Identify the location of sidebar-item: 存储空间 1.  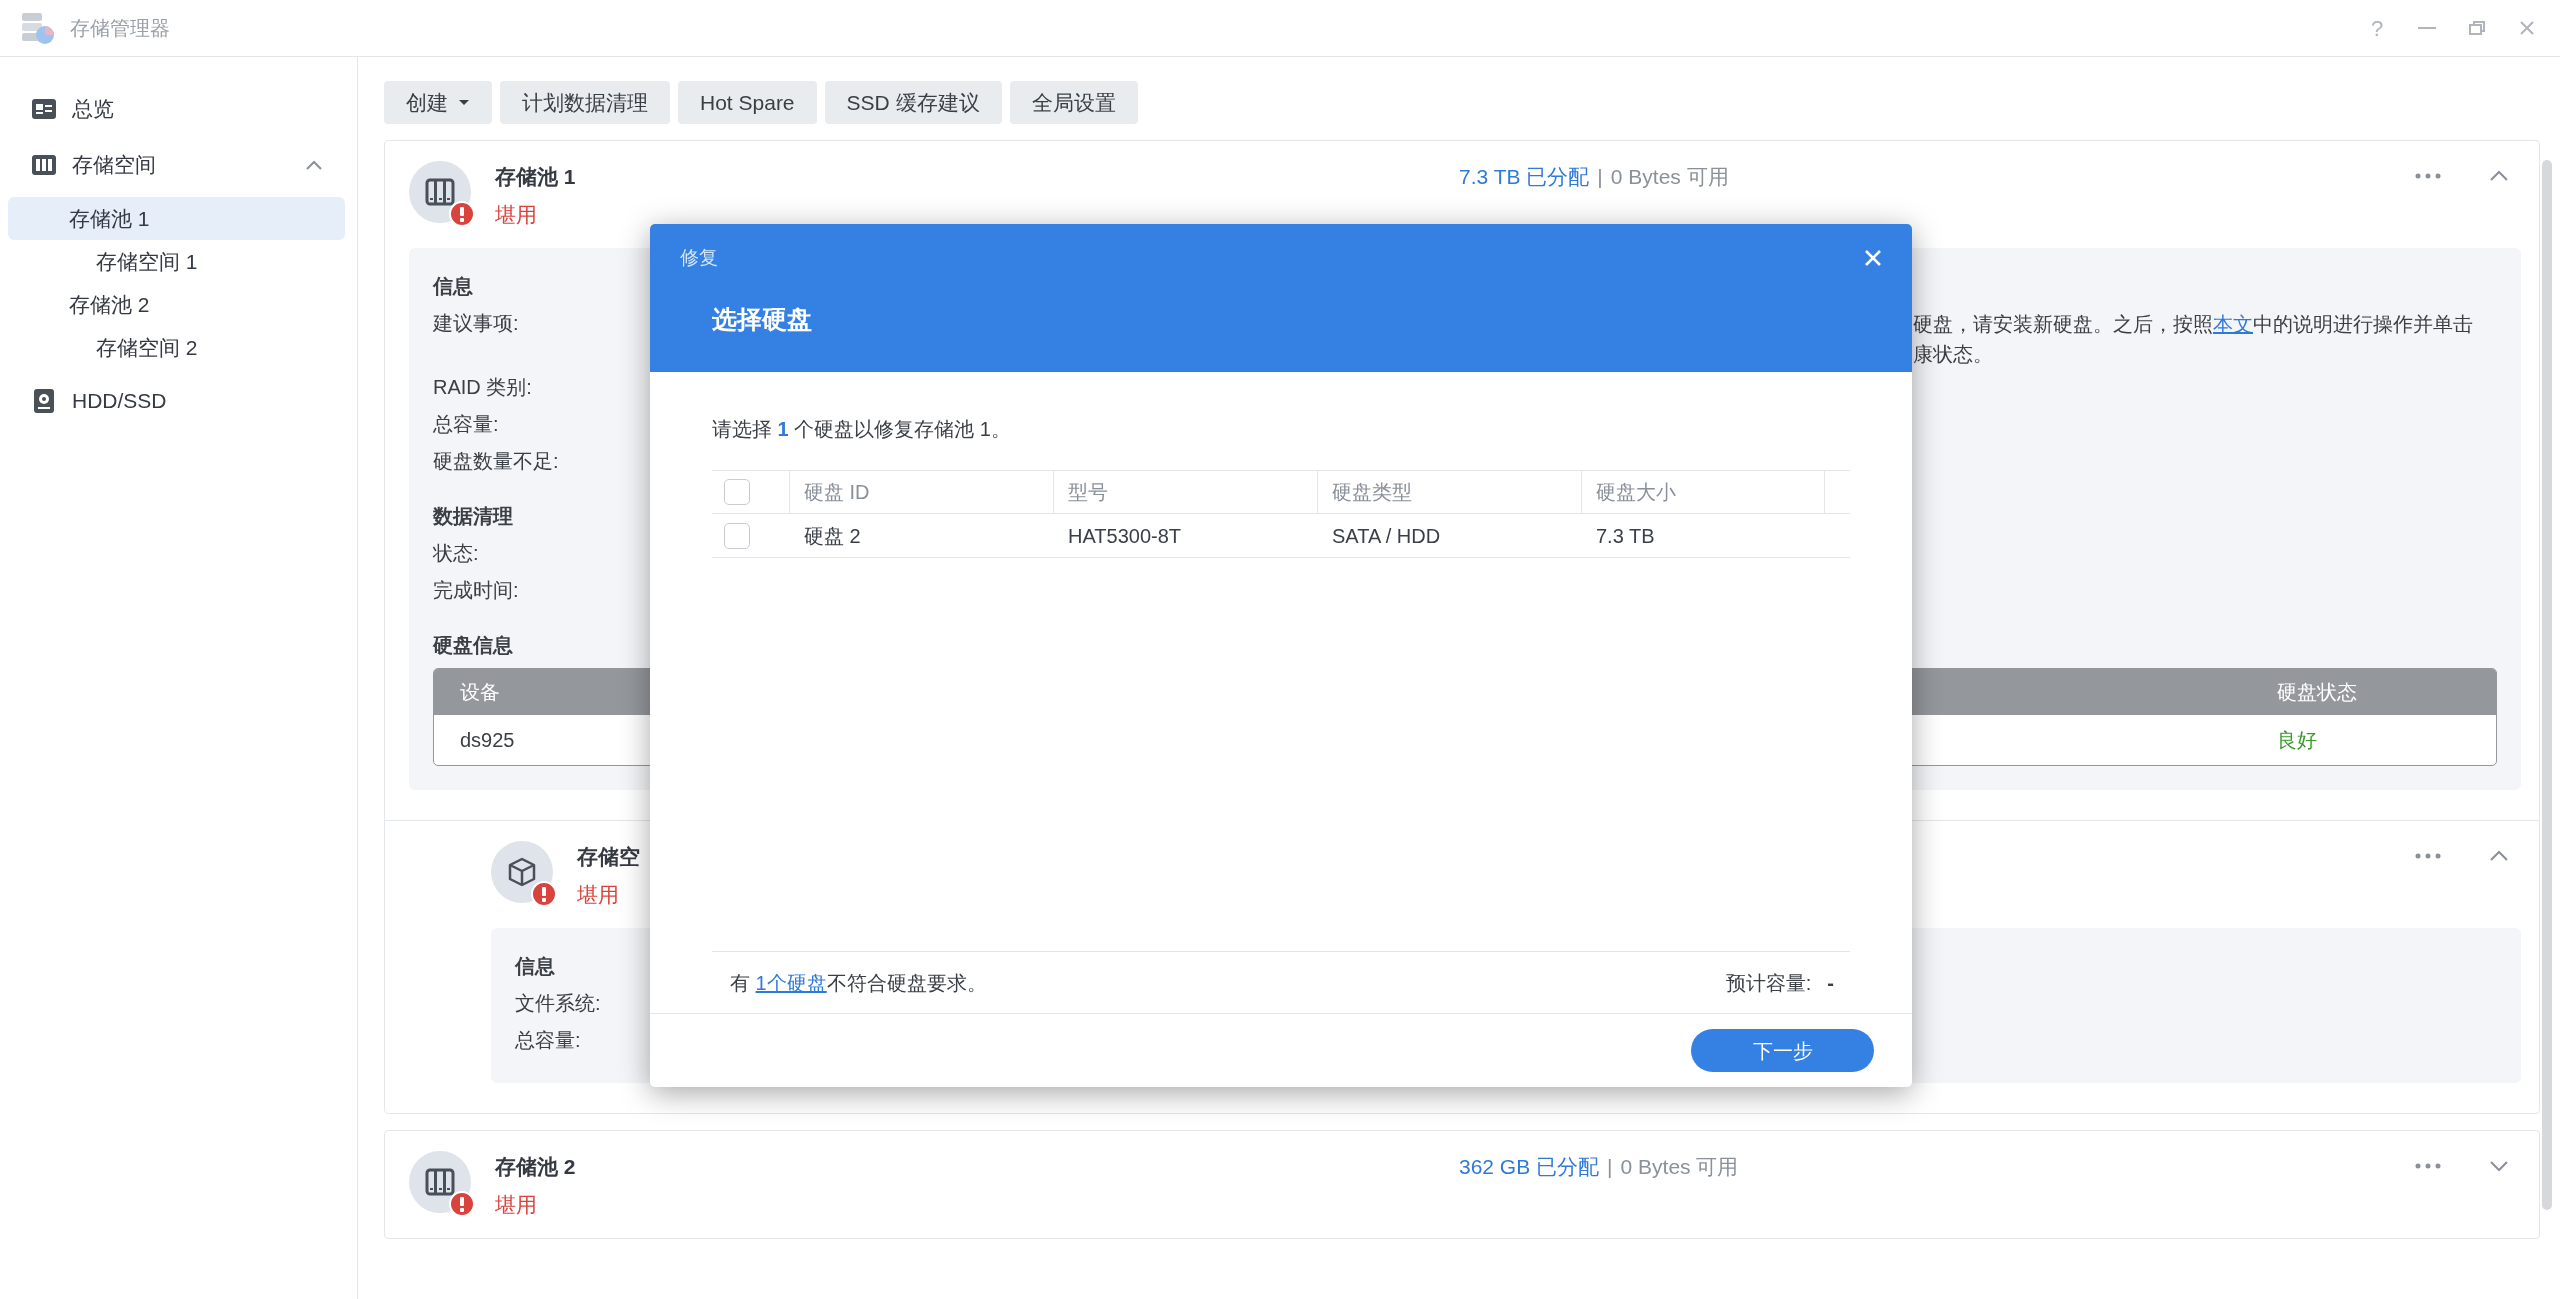
(176, 261).